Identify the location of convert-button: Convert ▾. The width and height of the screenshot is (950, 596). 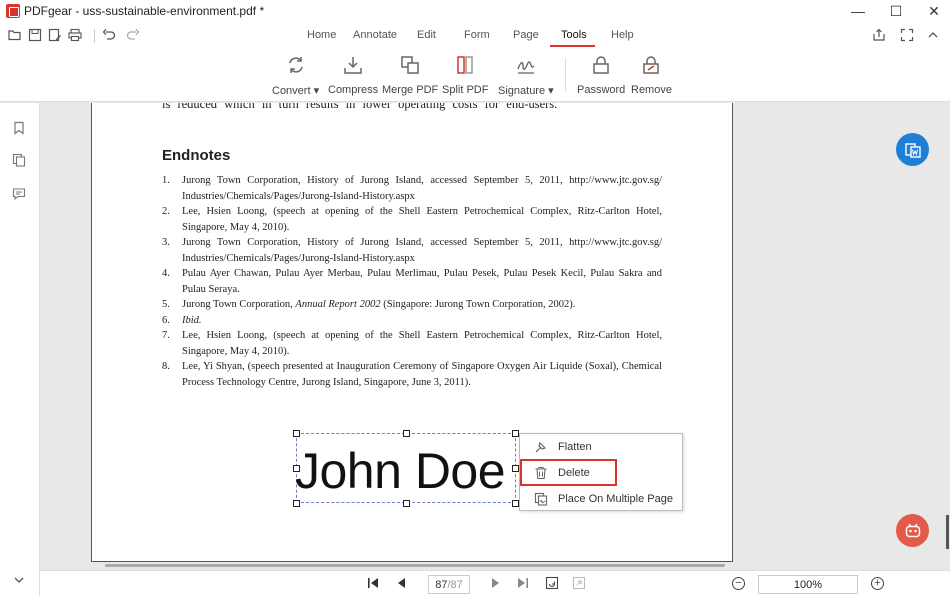
(295, 75).